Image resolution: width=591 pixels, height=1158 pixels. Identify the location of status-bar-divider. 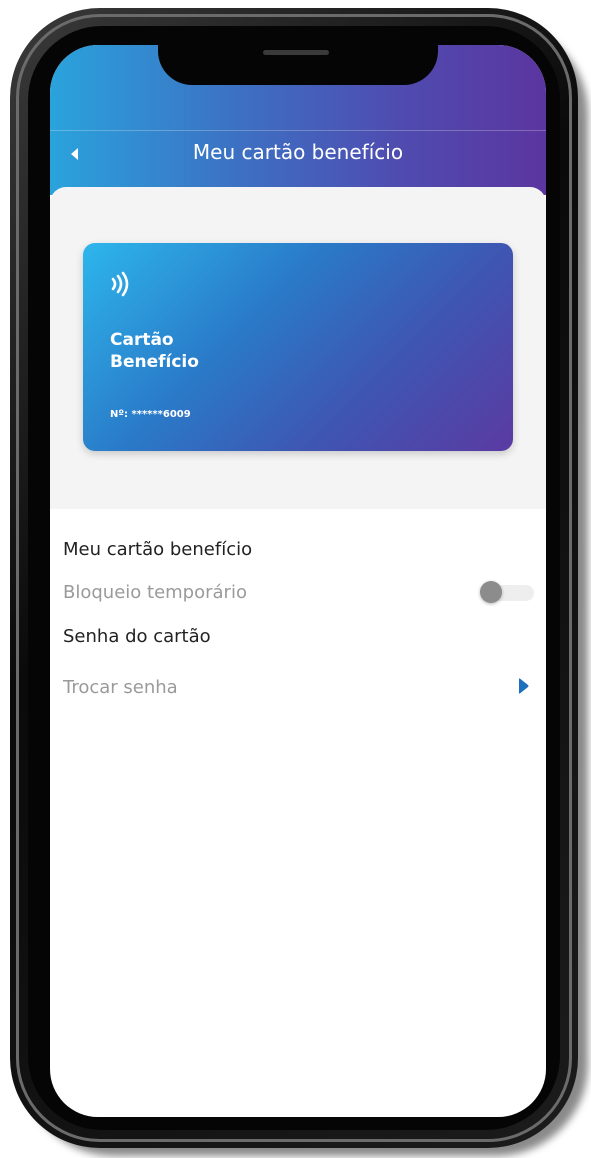
(298, 130).